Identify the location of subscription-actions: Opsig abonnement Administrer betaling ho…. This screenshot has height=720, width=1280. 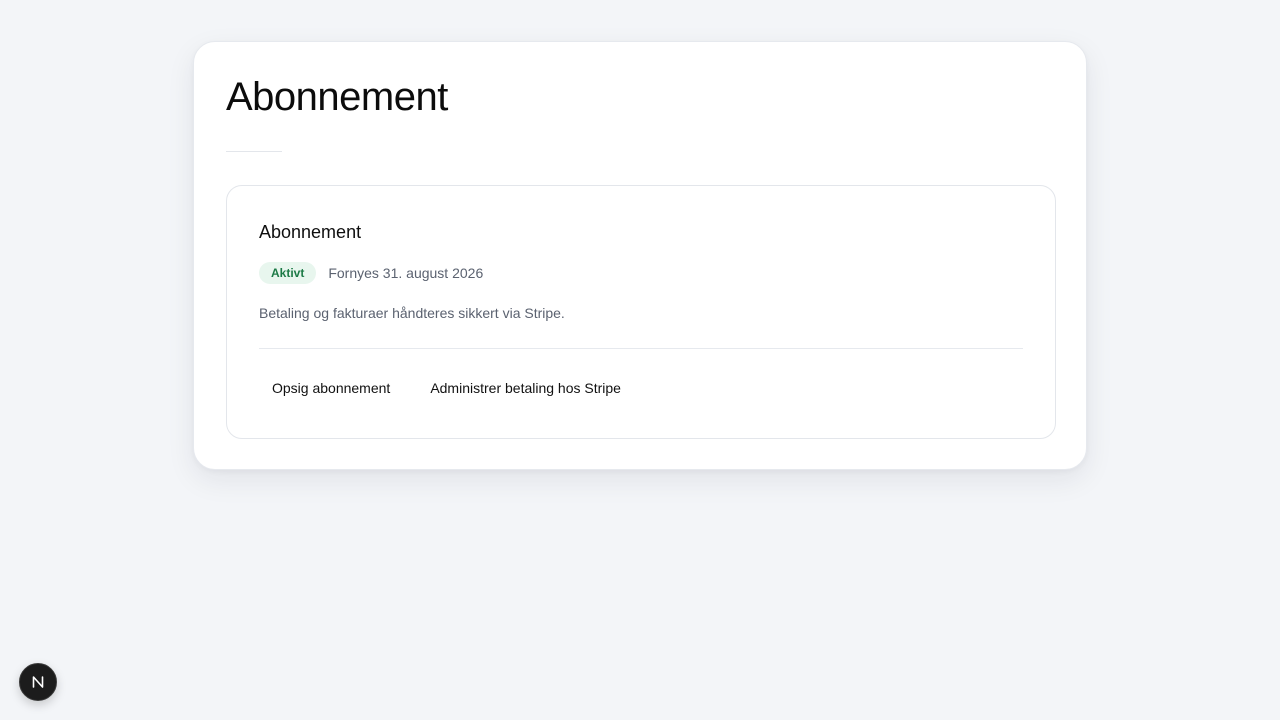
(446, 388).